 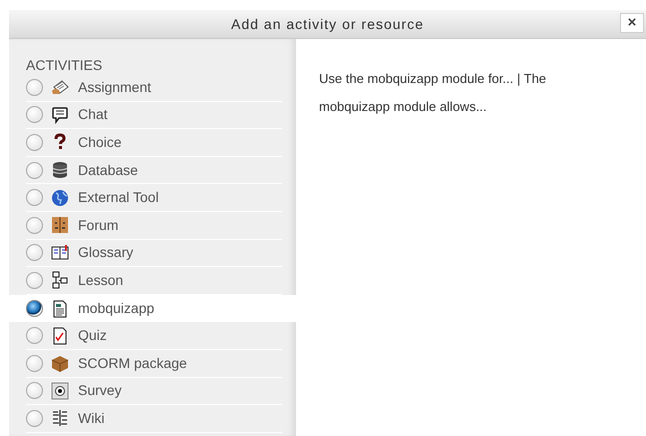 What do you see at coordinates (106, 253) in the screenshot?
I see `activity-label: Glossary` at bounding box center [106, 253].